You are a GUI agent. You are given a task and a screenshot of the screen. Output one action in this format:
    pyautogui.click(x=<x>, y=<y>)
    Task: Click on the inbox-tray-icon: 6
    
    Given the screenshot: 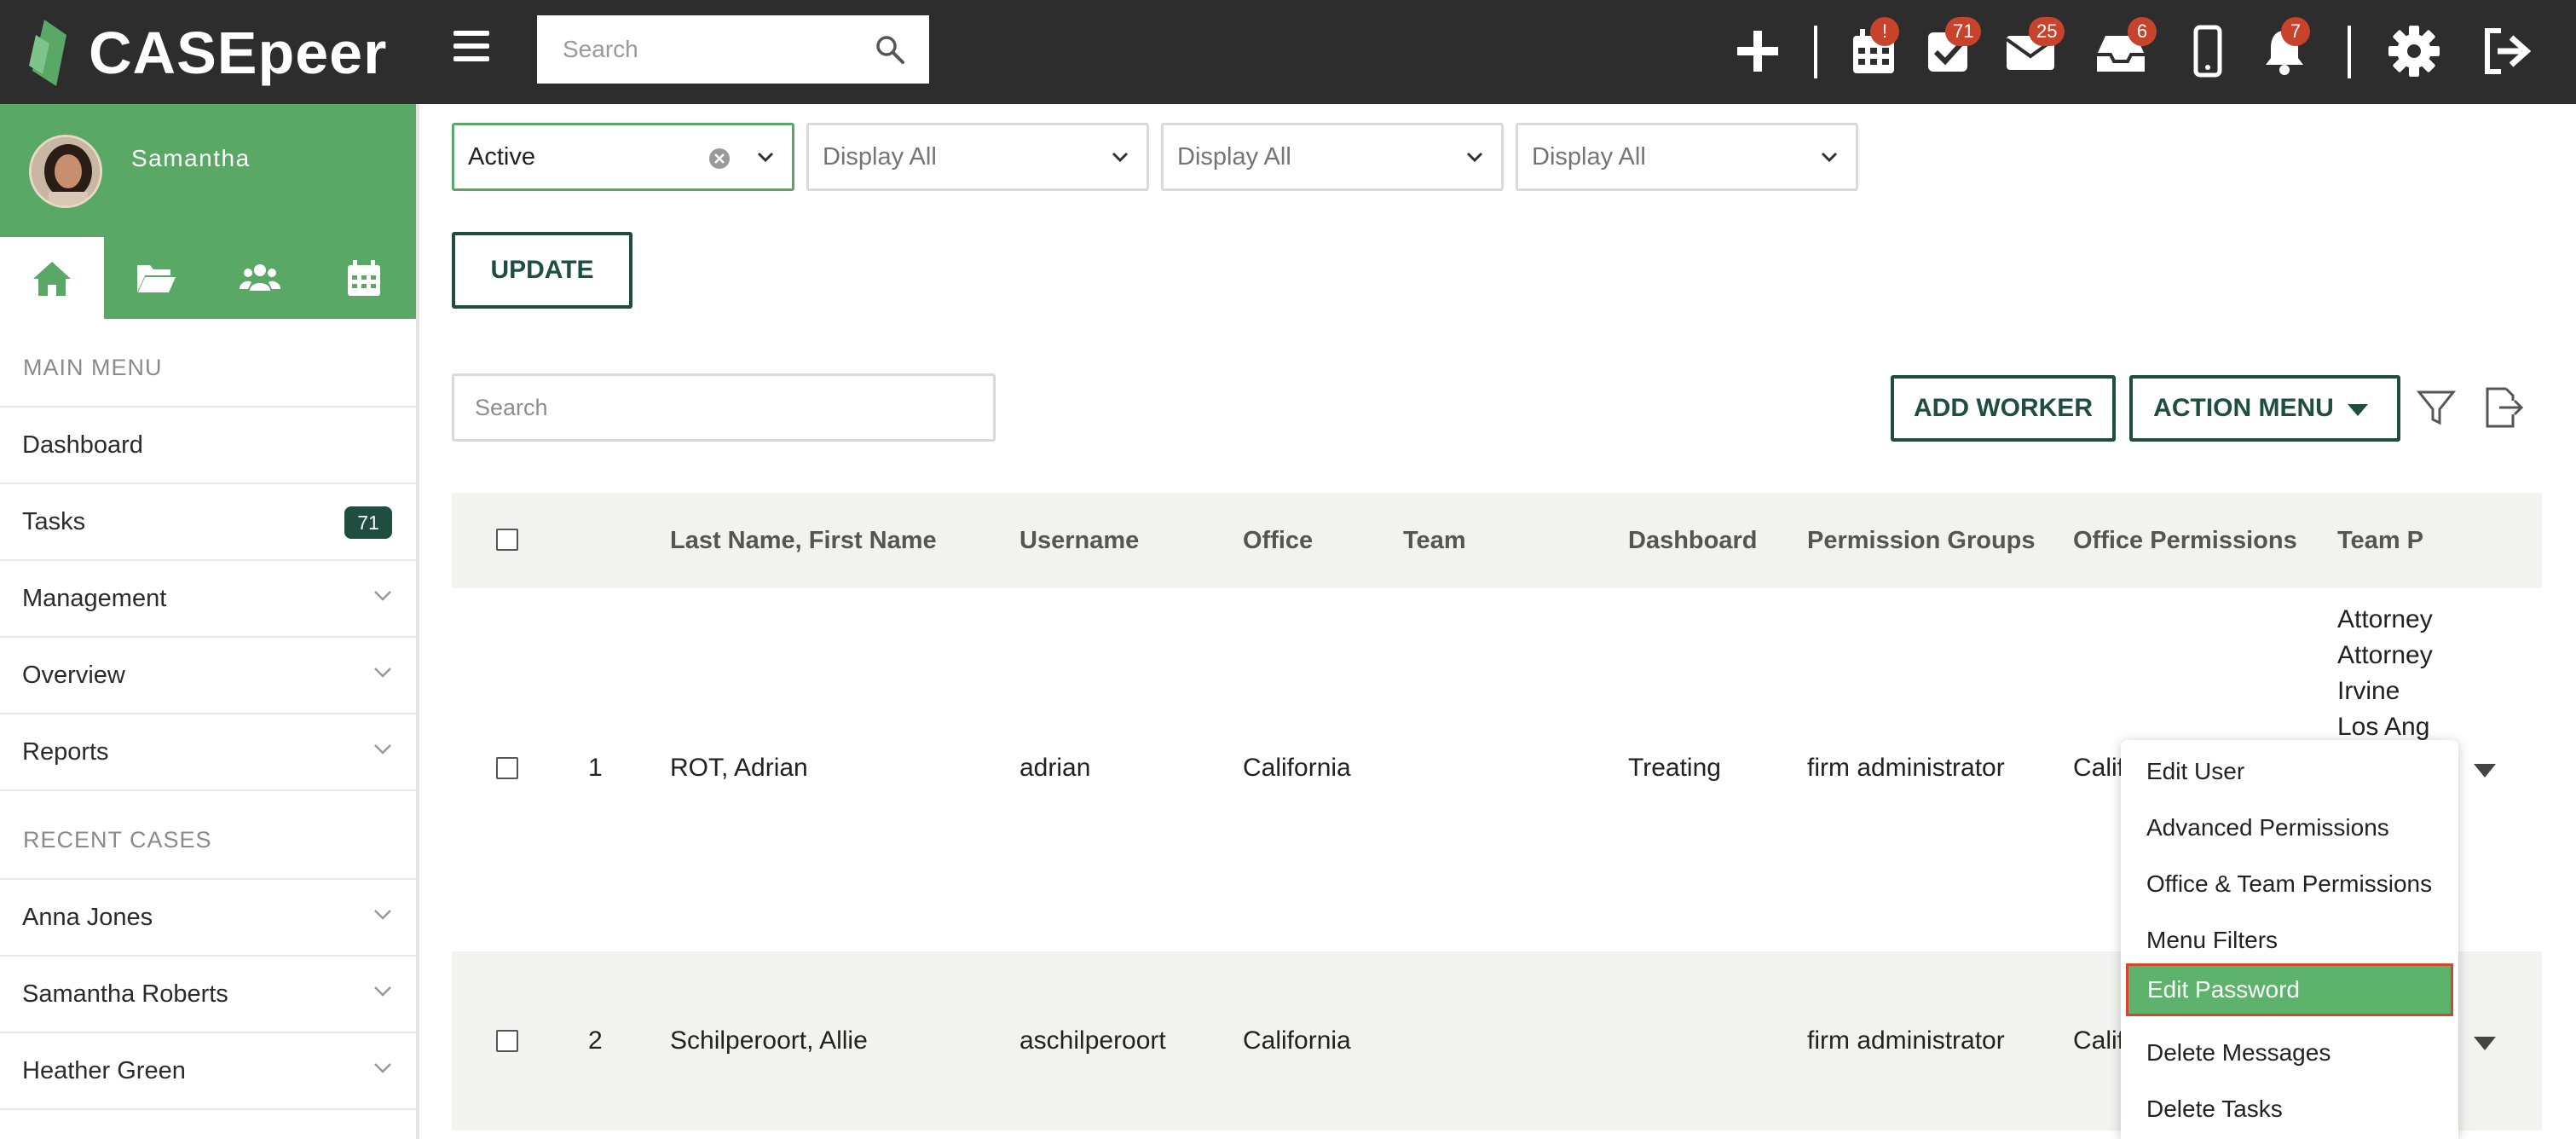 What is the action you would take?
    pyautogui.click(x=2125, y=47)
    